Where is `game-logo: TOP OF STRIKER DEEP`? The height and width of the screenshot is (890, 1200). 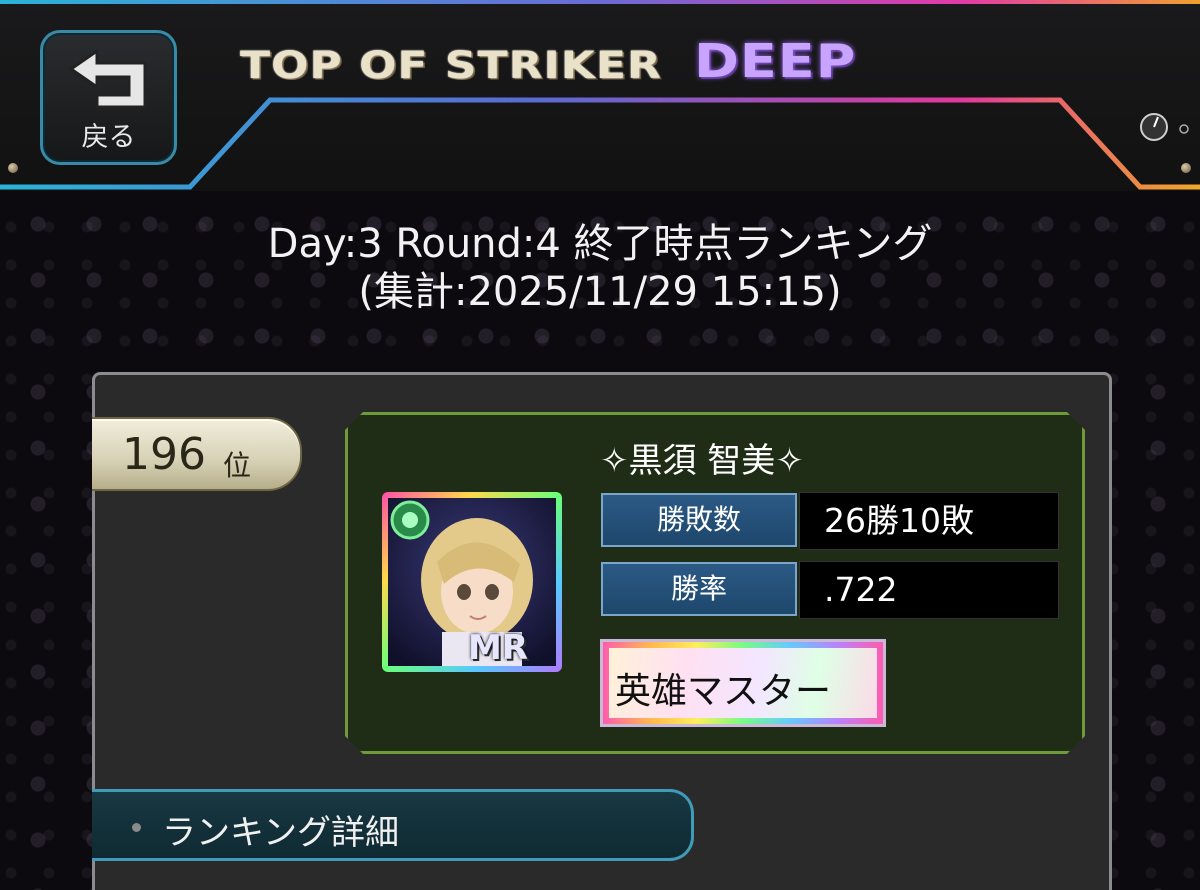 game-logo: TOP OF STRIKER DEEP is located at coordinates (548, 60).